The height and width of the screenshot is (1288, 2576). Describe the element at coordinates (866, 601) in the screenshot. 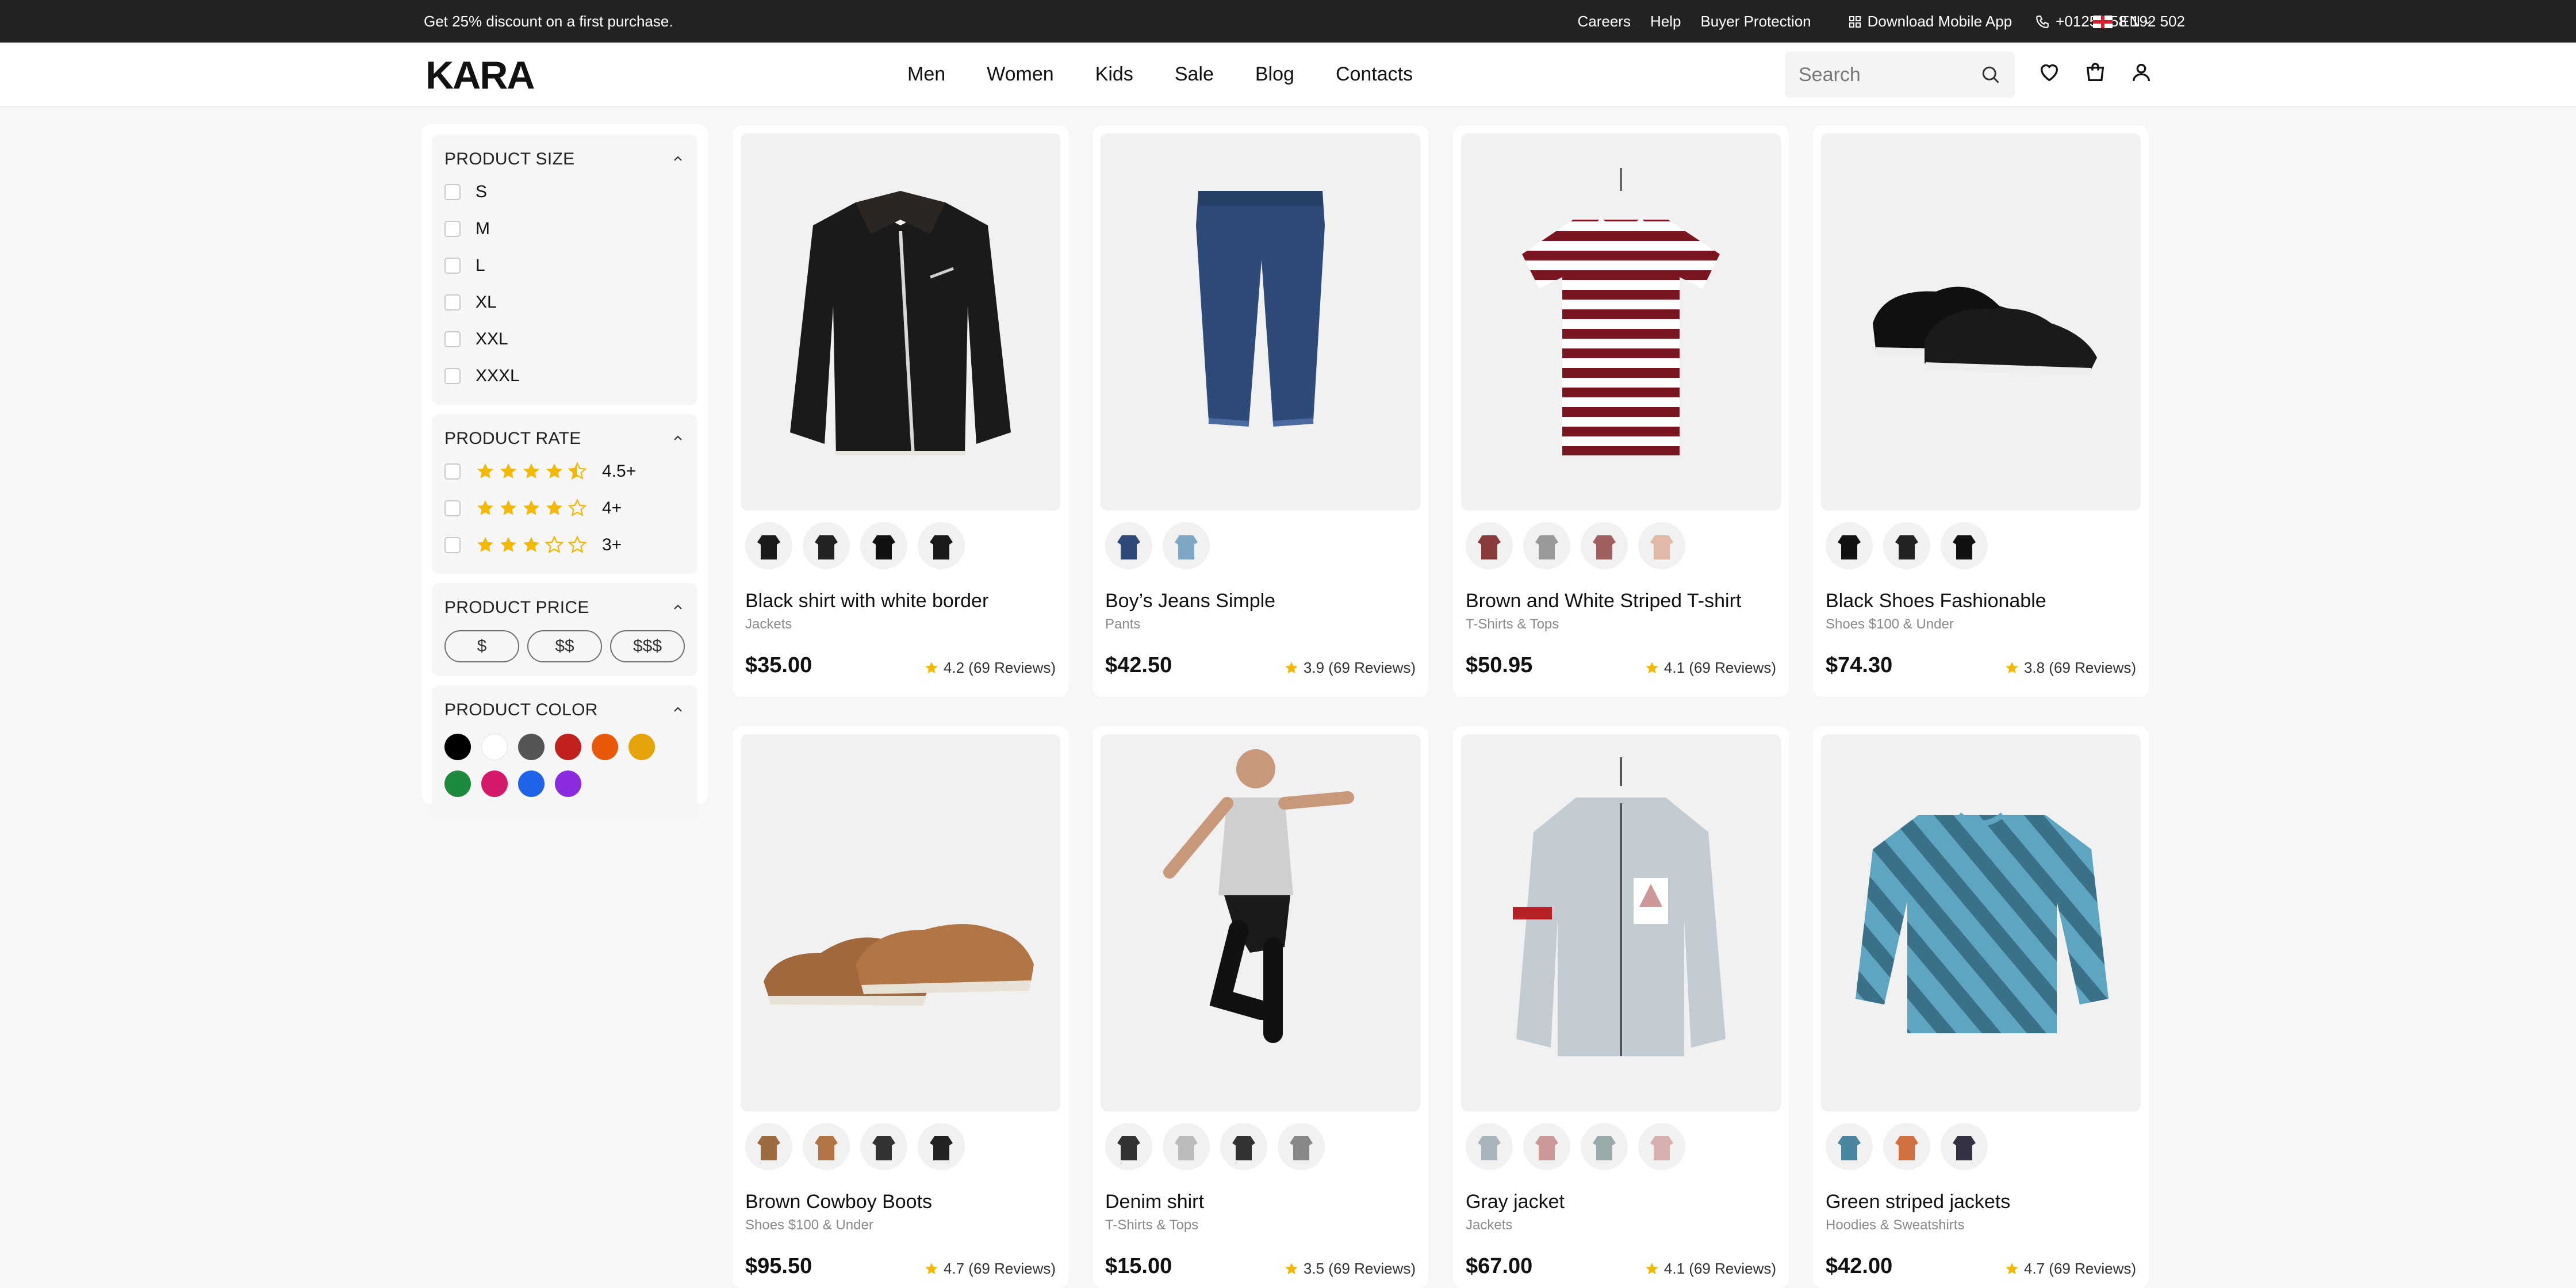

I see `product-title: Black shirt with white border` at that location.